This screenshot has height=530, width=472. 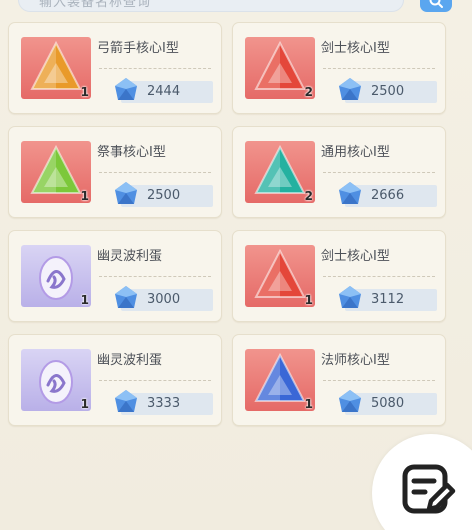 I want to click on shop-item-card: 1 弓箭手核心I型 2444, so click(x=115, y=68).